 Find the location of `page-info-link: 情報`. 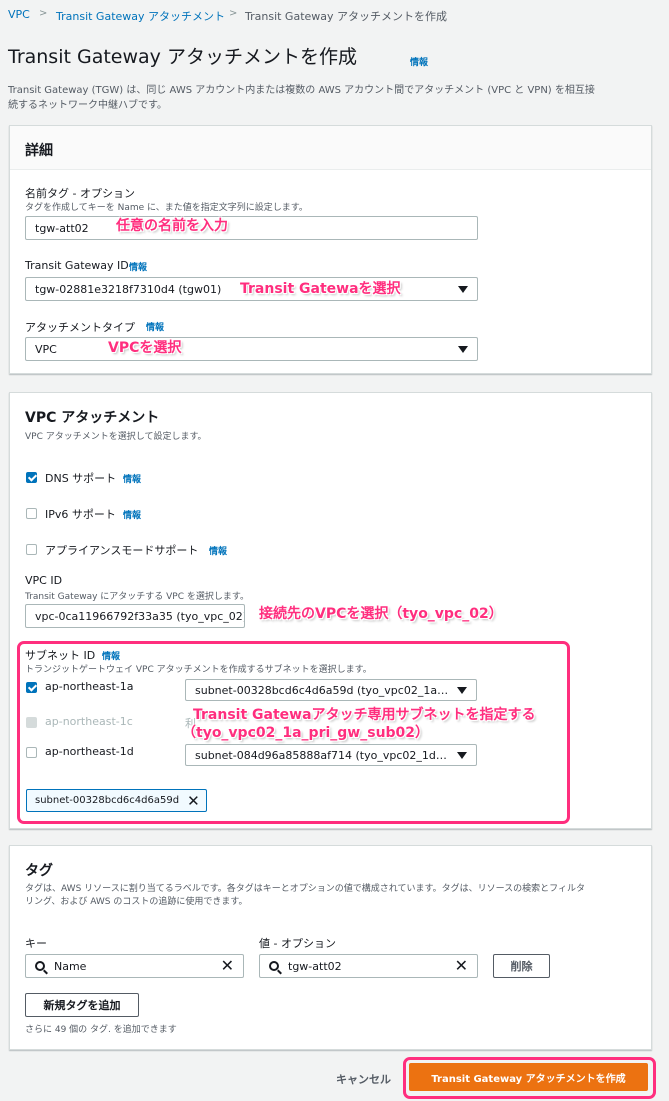

page-info-link: 情報 is located at coordinates (419, 61).